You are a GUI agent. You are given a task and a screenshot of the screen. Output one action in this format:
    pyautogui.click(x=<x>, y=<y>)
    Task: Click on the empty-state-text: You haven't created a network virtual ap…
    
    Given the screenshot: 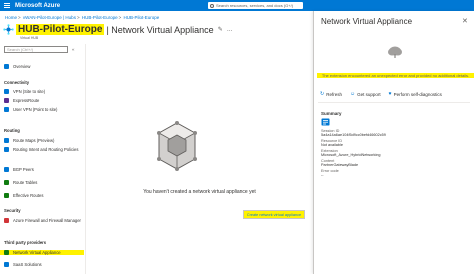 What is the action you would take?
    pyautogui.click(x=199, y=192)
    